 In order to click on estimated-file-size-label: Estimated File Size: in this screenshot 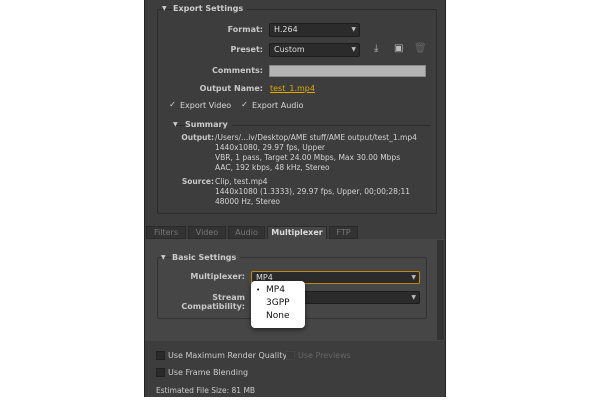, I will do `click(193, 390)`.